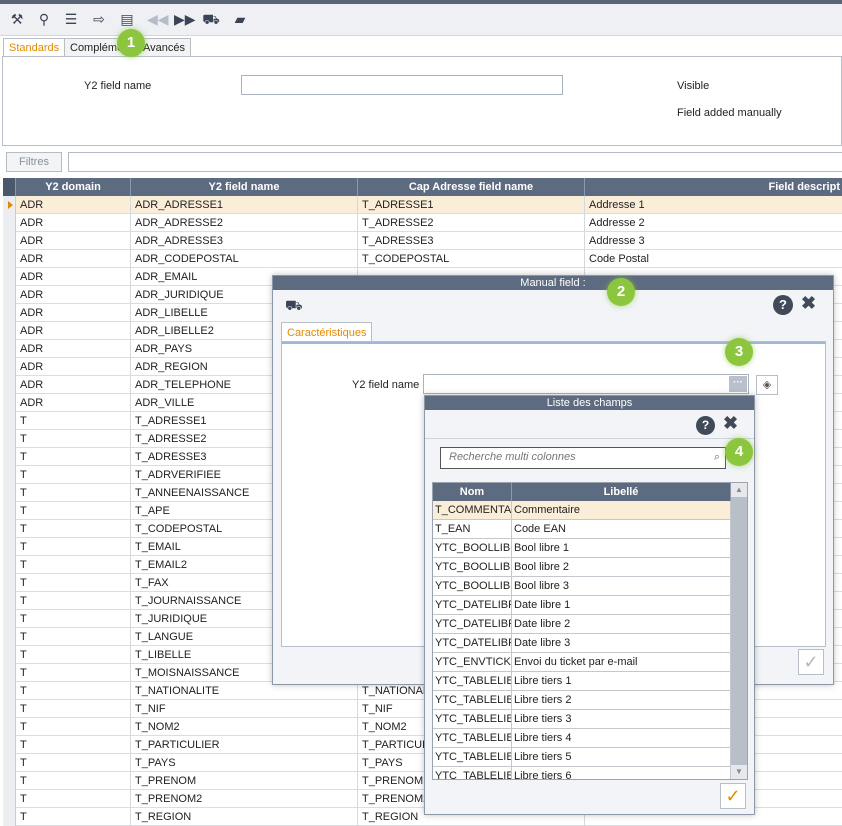 The width and height of the screenshot is (842, 826). I want to click on col-libelle: Libellé, so click(621, 492).